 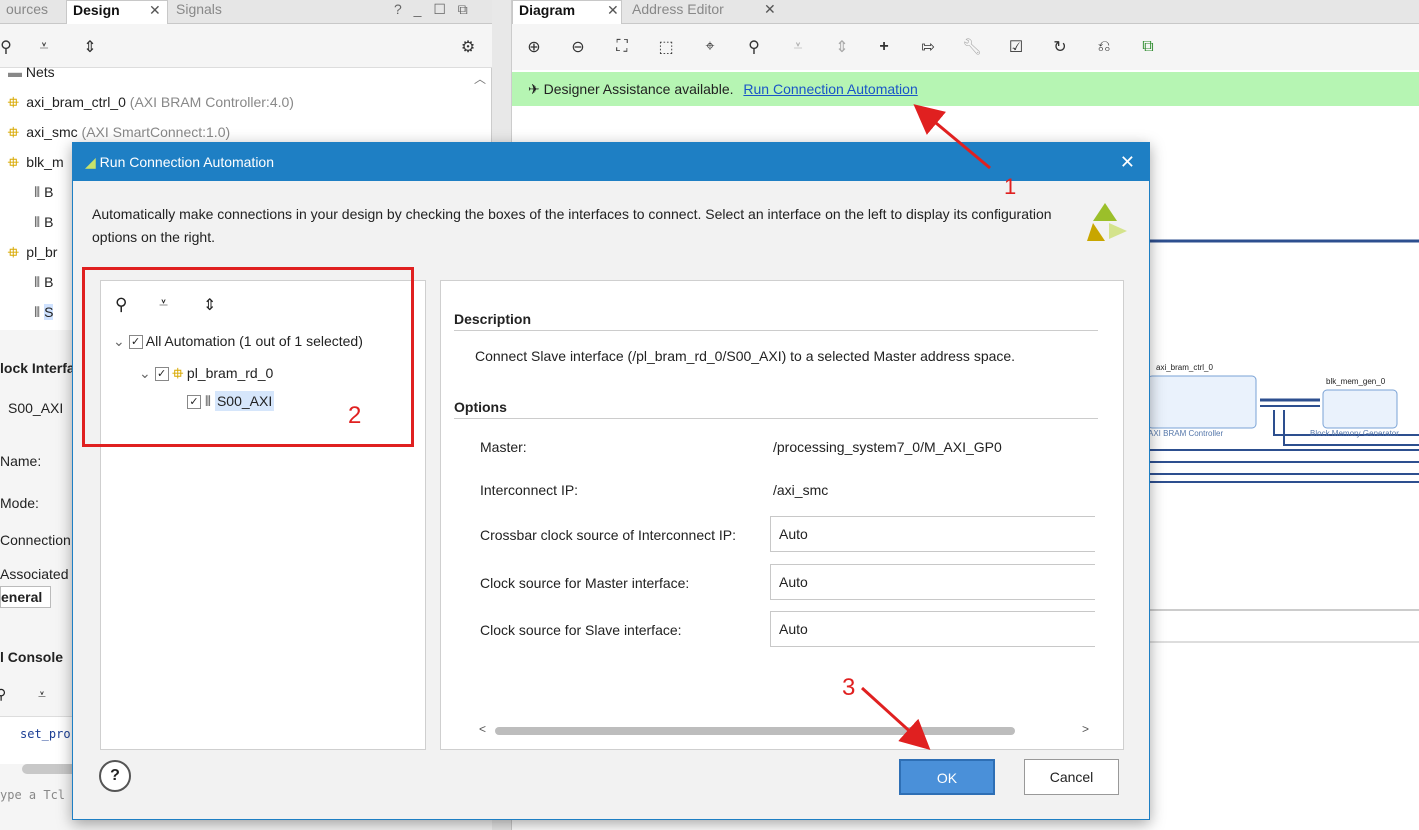 I want to click on scroll-up-icon: ︿, so click(x=480, y=78).